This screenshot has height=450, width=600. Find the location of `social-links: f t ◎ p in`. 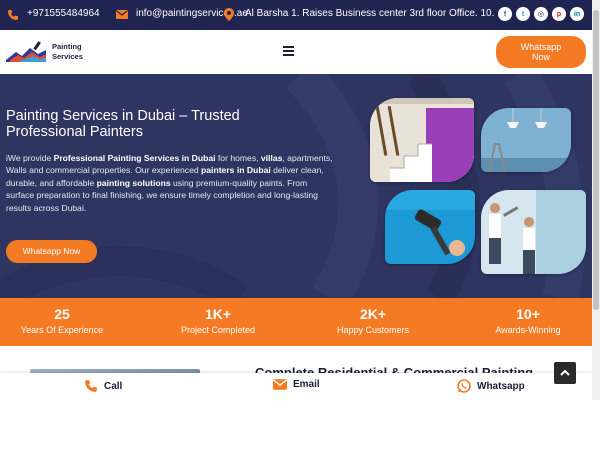

social-links: f t ◎ p in is located at coordinates (541, 14).